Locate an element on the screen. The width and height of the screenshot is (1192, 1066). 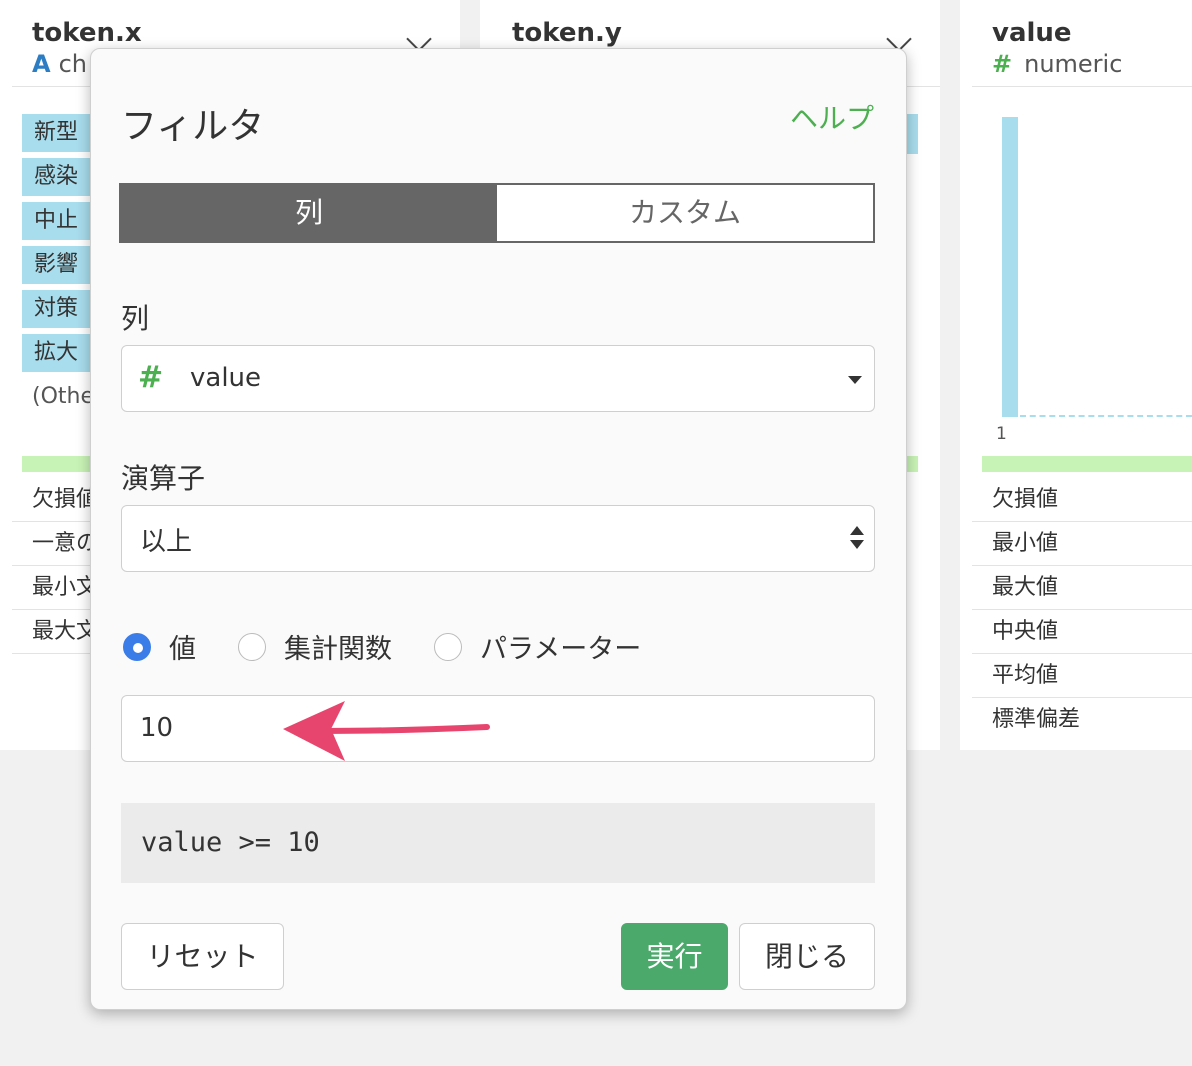
column-label: 列 is located at coordinates (135, 318).